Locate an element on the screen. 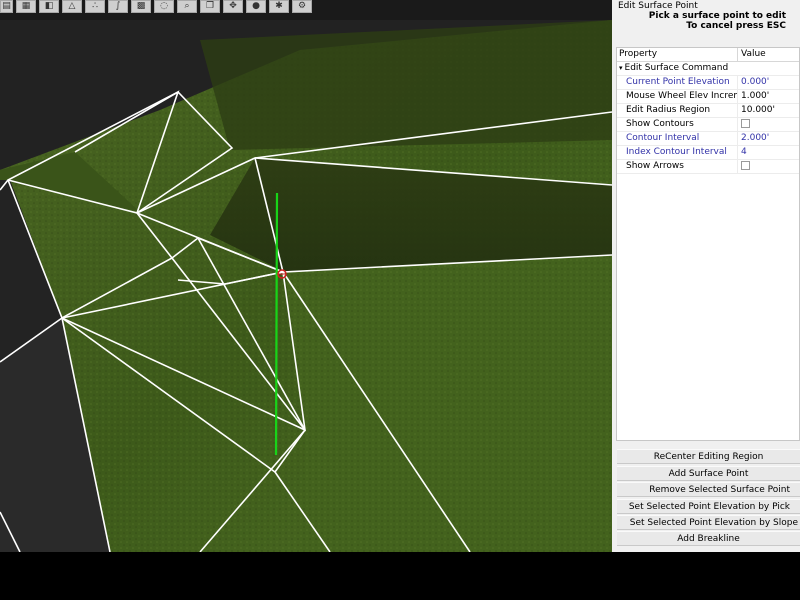  group-edit-surface-command: ▾ Edit Surface Command is located at coordinates (708, 69).